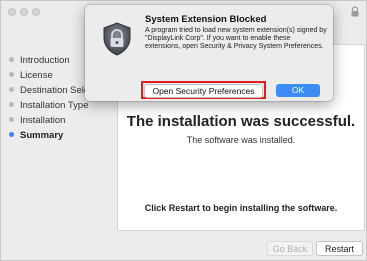 The image size is (367, 261). I want to click on security-shield-icon, so click(117, 39).